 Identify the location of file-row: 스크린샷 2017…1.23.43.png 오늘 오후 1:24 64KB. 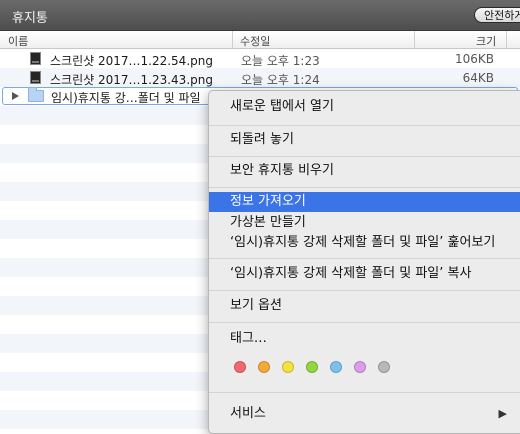
(260, 77).